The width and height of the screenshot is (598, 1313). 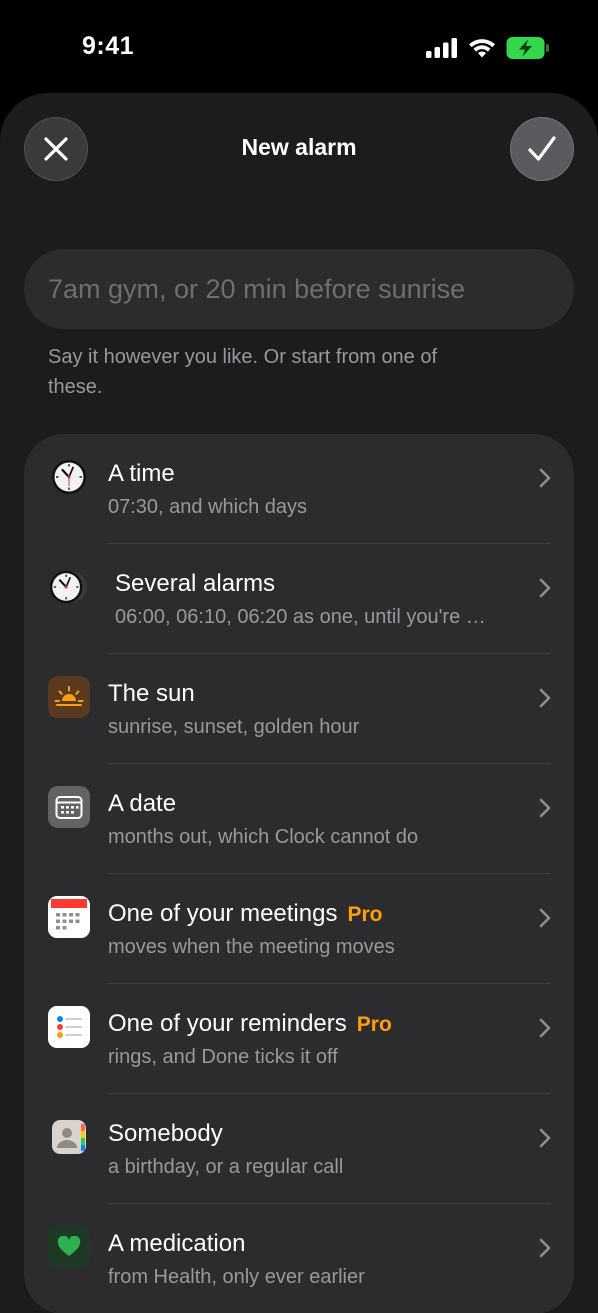 I want to click on stacked-clock-icon, so click(x=69, y=587).